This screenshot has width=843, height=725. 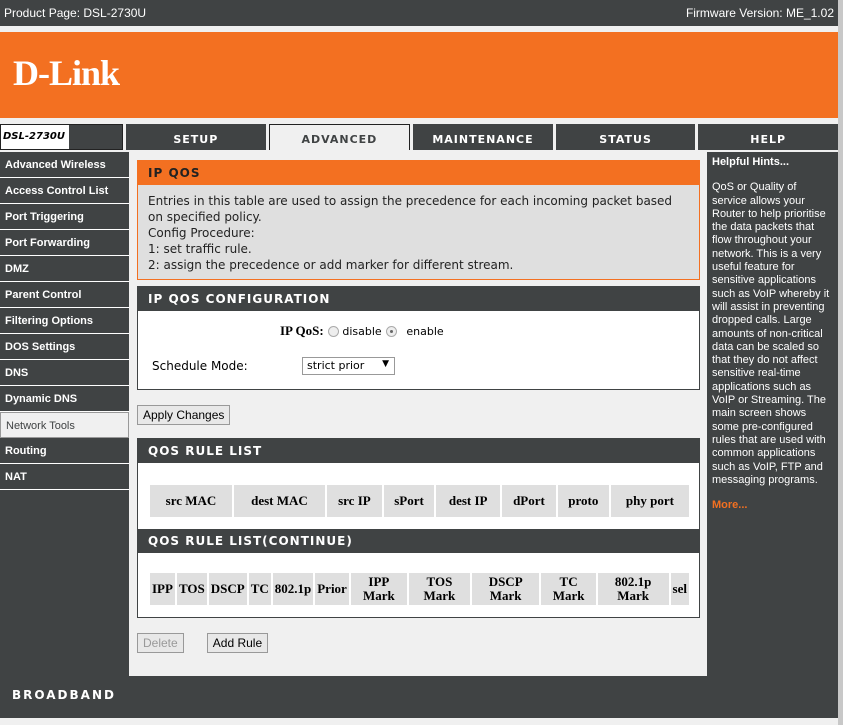 What do you see at coordinates (302, 330) in the screenshot?
I see `ipqos-label: IP QoS:` at bounding box center [302, 330].